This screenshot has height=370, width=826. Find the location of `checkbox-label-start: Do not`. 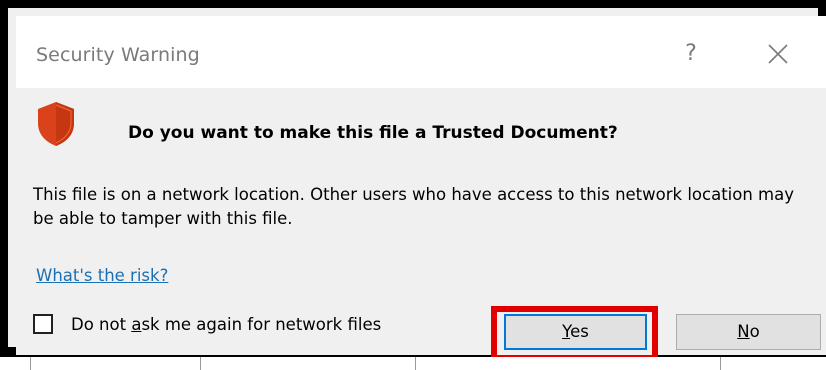

checkbox-label-start: Do not is located at coordinates (101, 324).